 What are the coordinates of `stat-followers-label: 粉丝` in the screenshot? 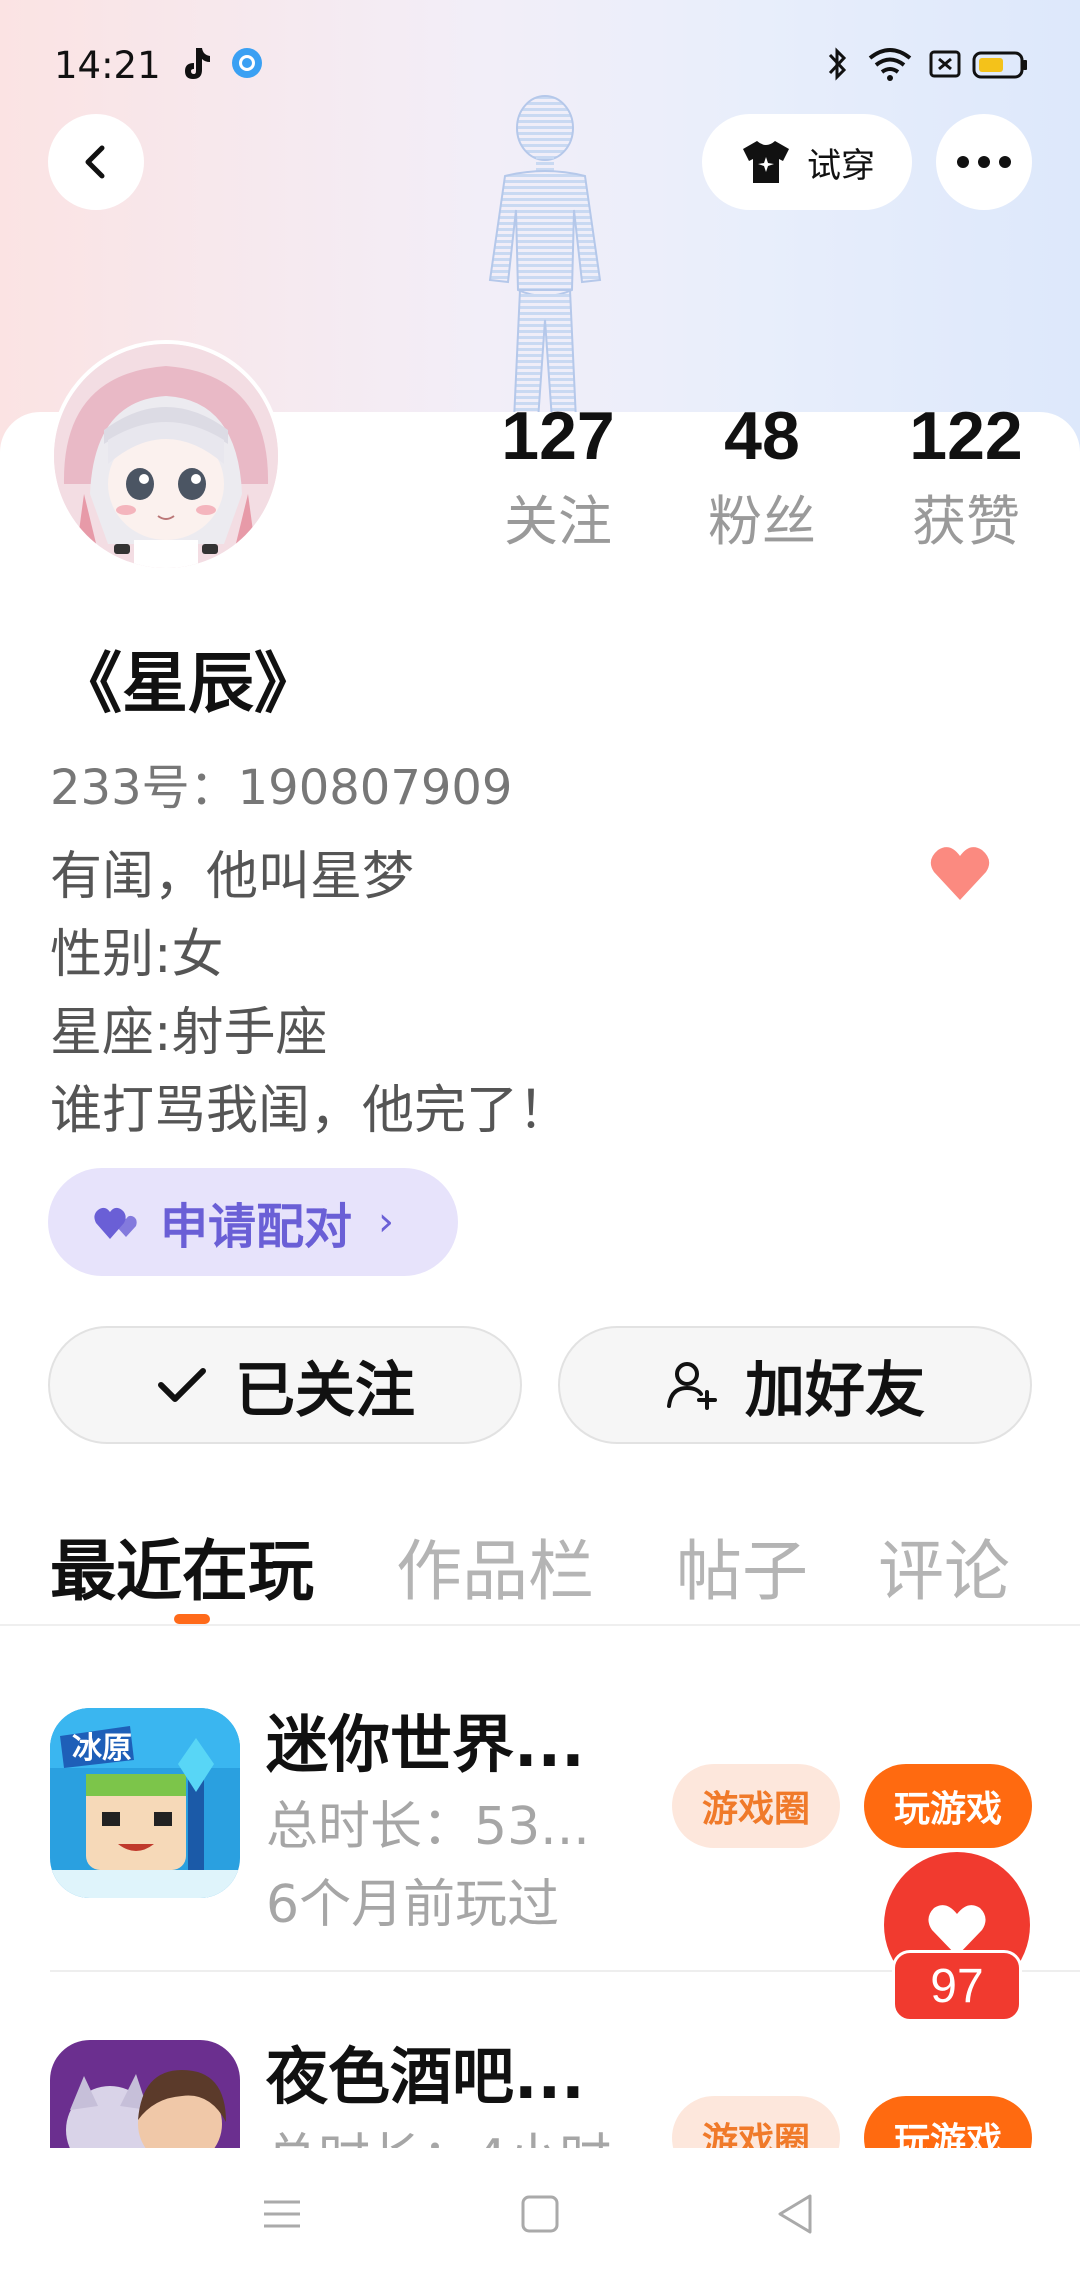 It's located at (762, 521).